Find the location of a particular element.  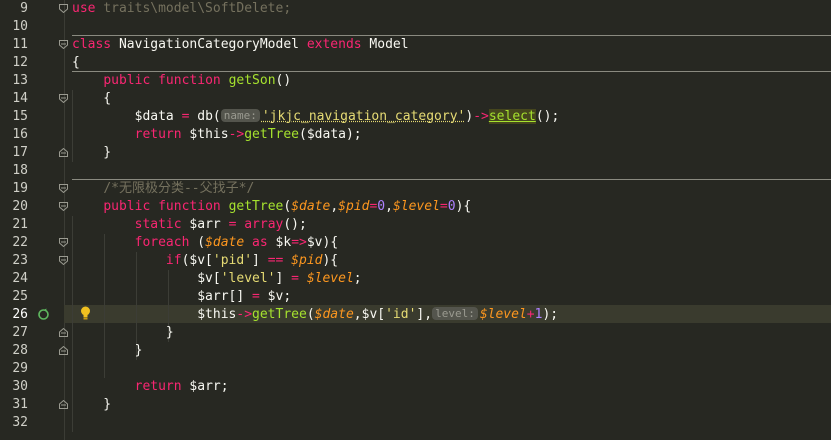

code-line: return $this->getTree($data); is located at coordinates (415, 135).